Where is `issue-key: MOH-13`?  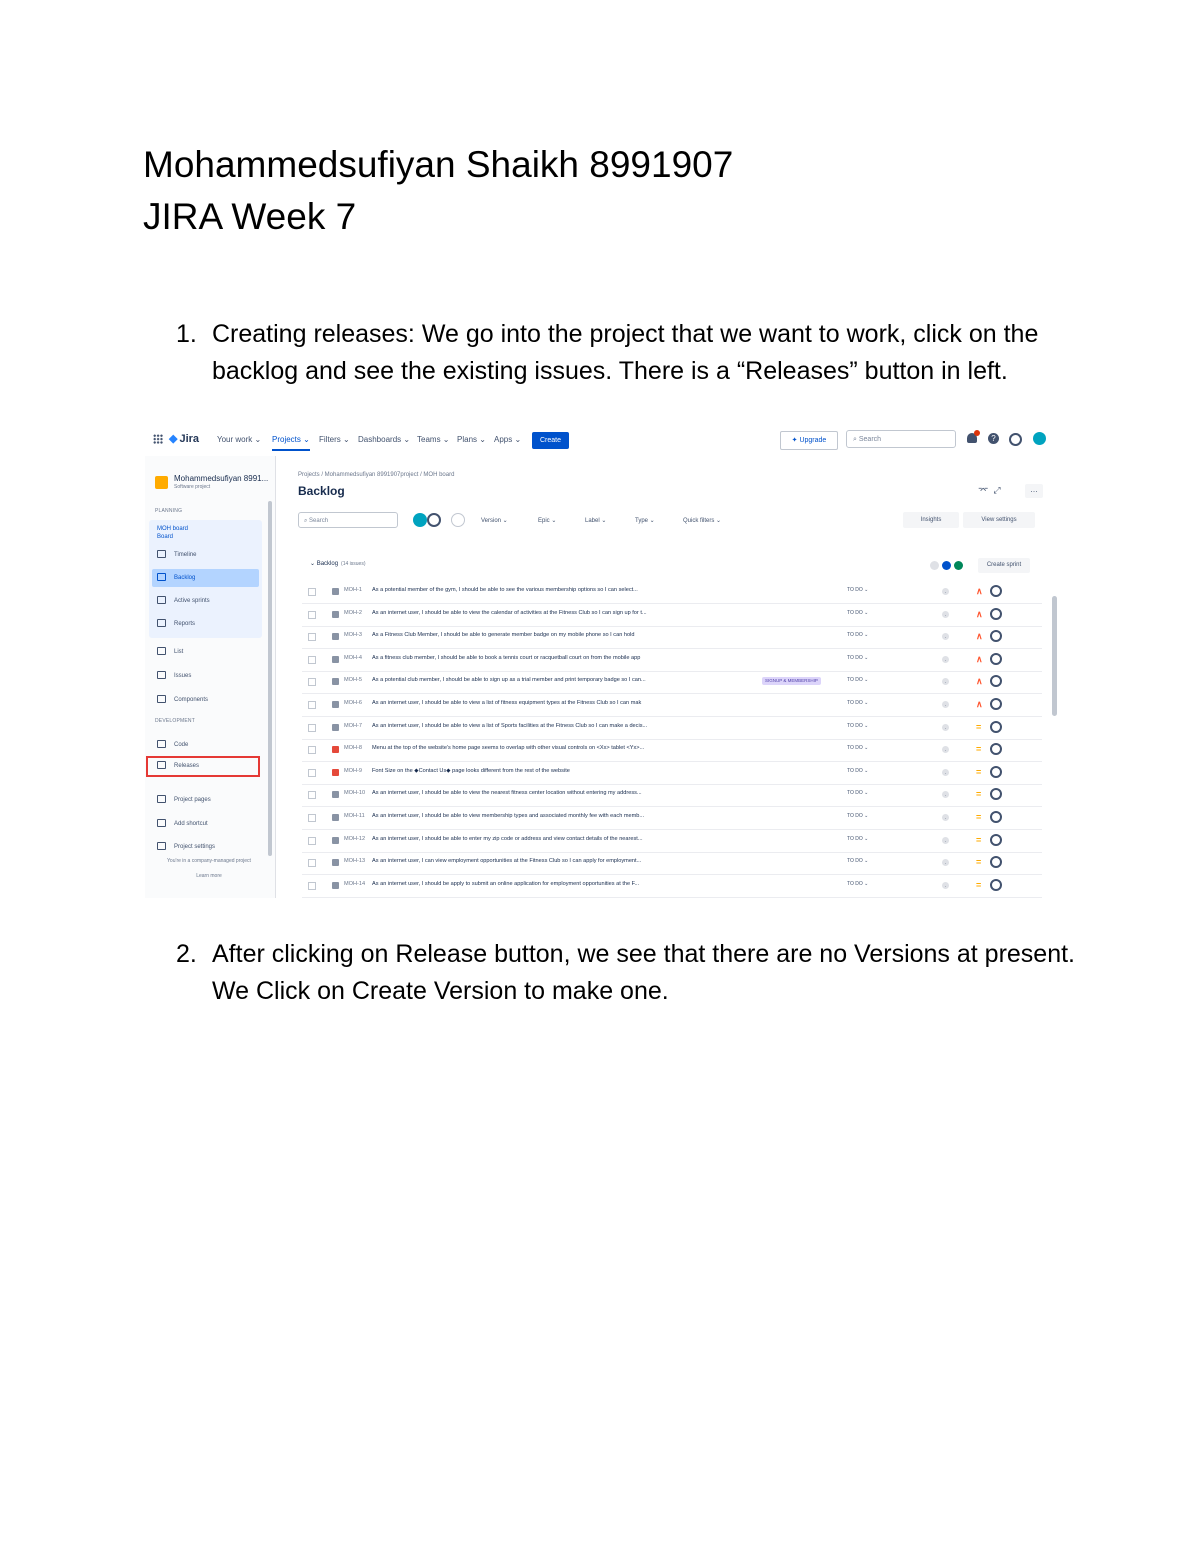 issue-key: MOH-13 is located at coordinates (354, 861).